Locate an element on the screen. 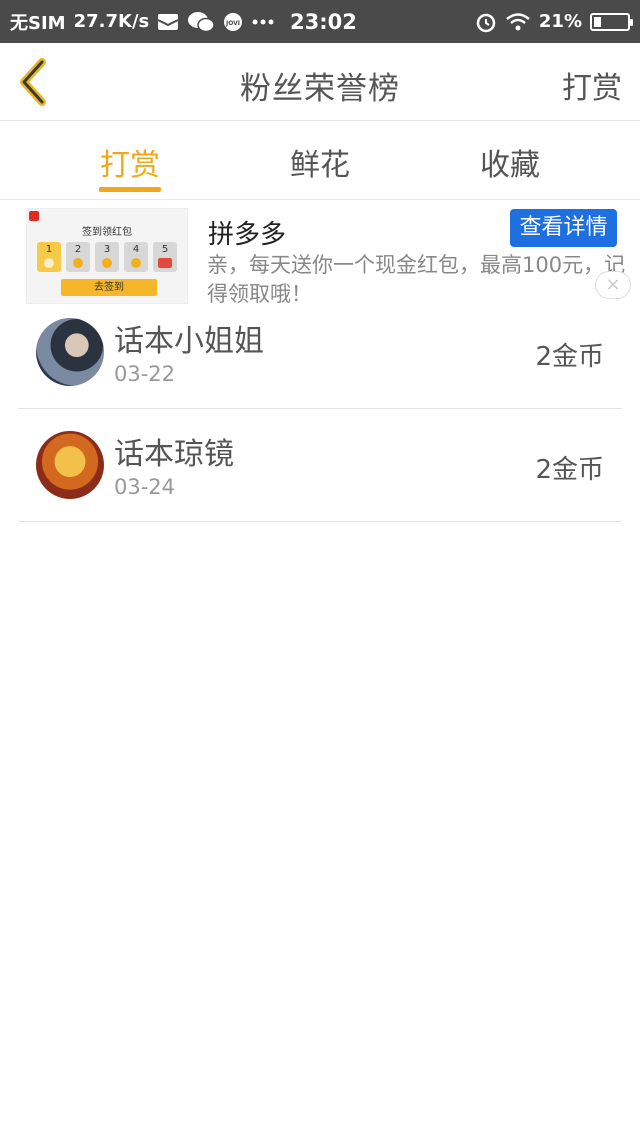 The image size is (640, 1138). mail-icon is located at coordinates (168, 22).